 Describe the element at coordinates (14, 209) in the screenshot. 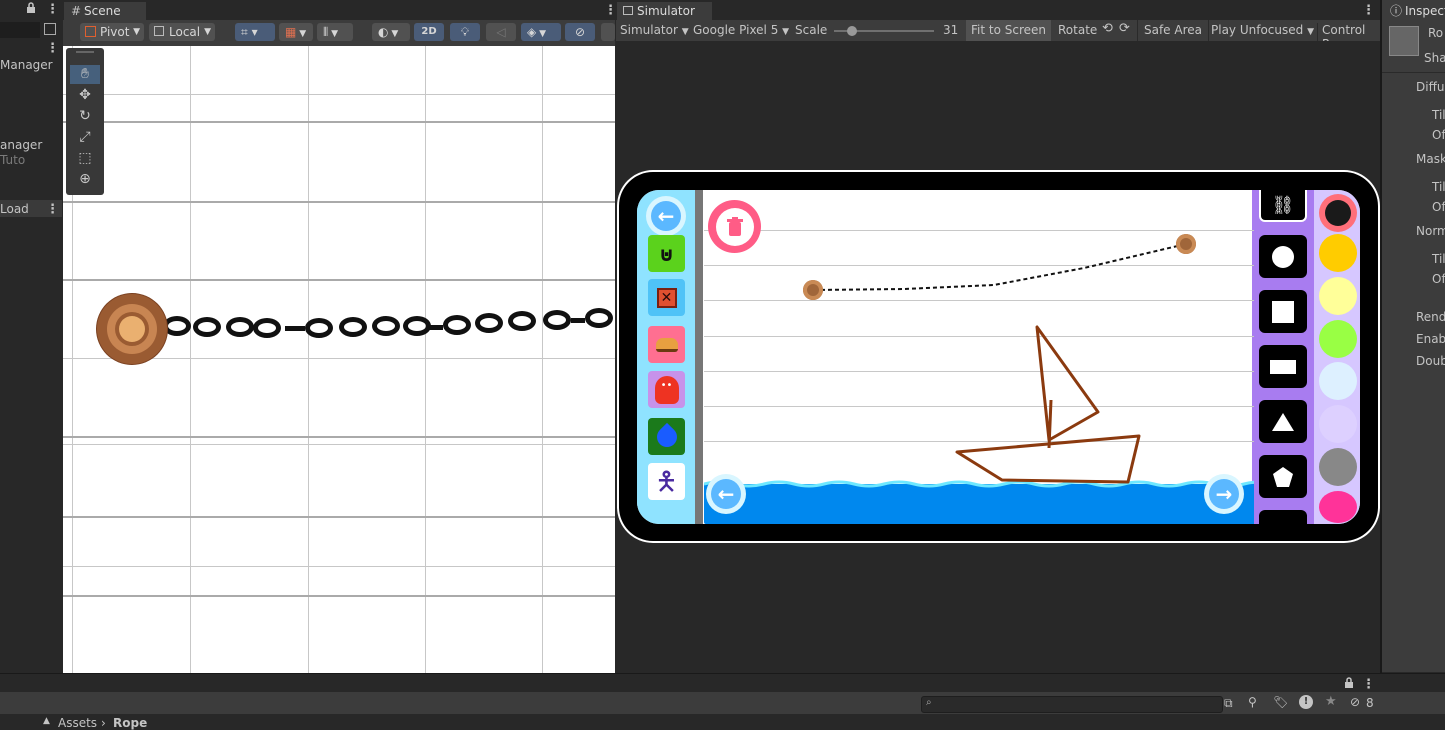

I see `hierarchy-item-load: Load` at that location.